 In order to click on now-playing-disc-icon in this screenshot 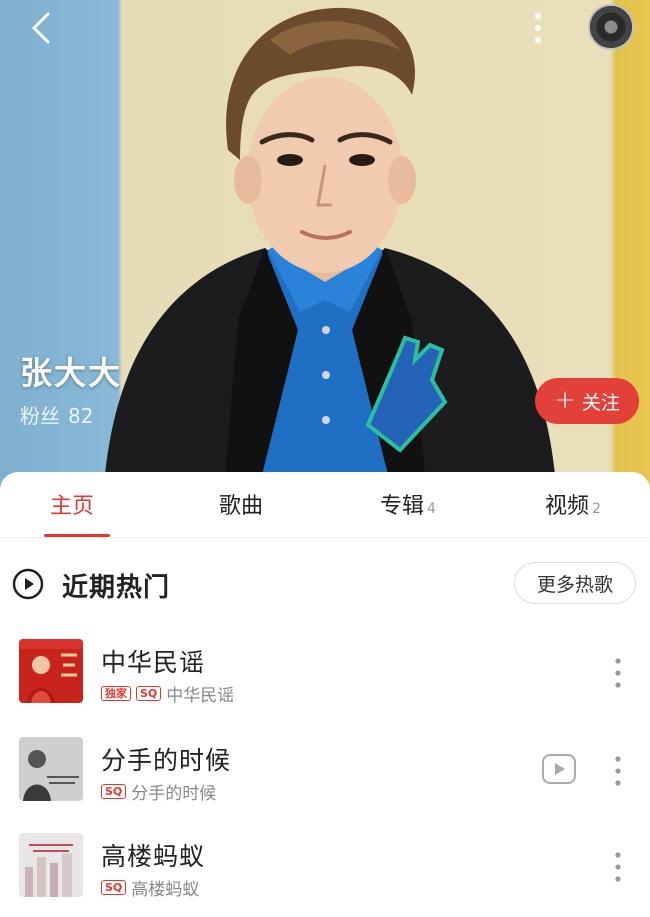, I will do `click(611, 27)`.